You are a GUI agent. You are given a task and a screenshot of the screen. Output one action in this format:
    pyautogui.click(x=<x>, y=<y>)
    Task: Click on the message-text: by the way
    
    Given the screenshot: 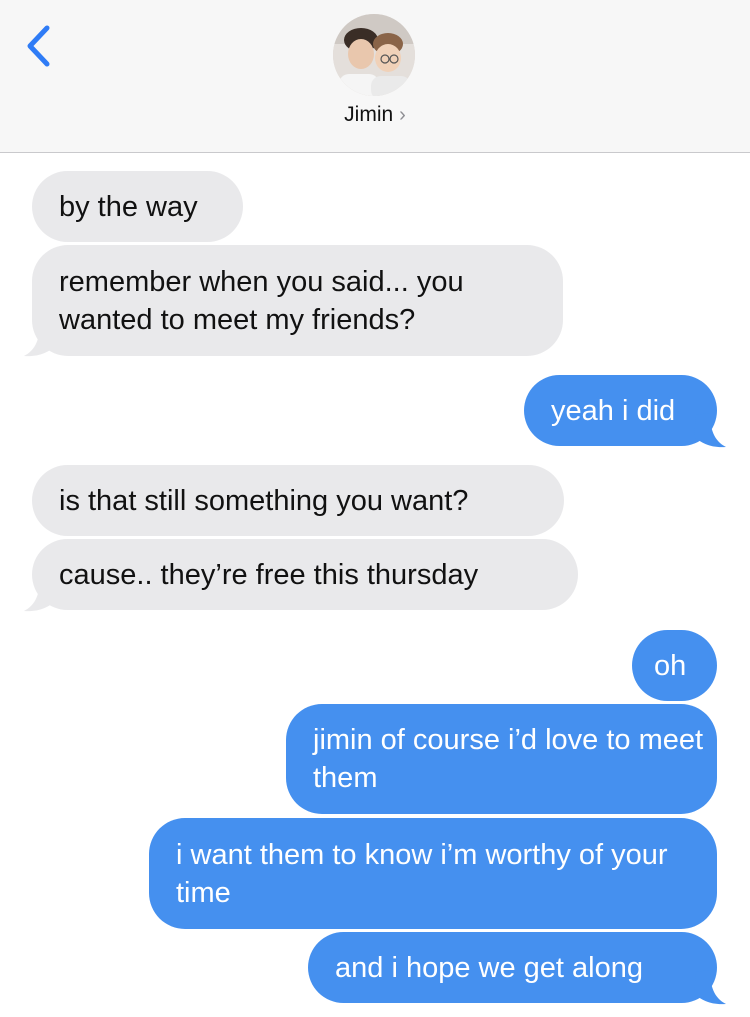 What is the action you would take?
    pyautogui.click(x=128, y=206)
    